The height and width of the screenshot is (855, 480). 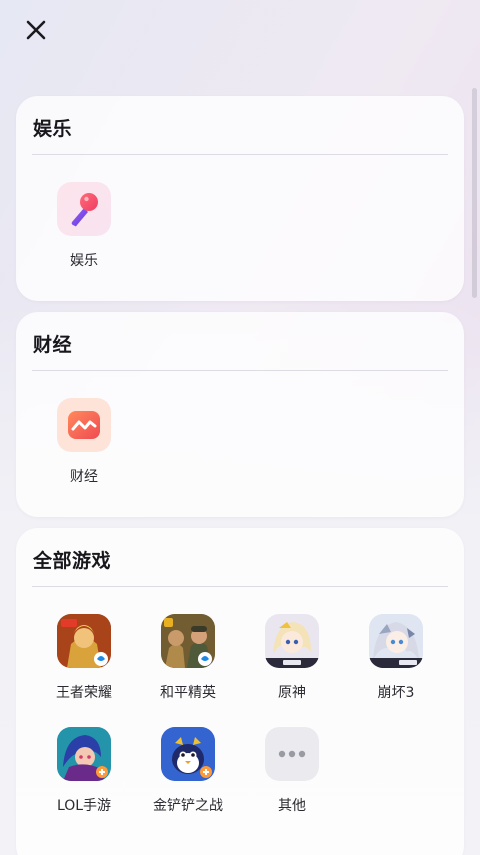 What do you see at coordinates (396, 641) in the screenshot?
I see `honkai-impact-3-icon` at bounding box center [396, 641].